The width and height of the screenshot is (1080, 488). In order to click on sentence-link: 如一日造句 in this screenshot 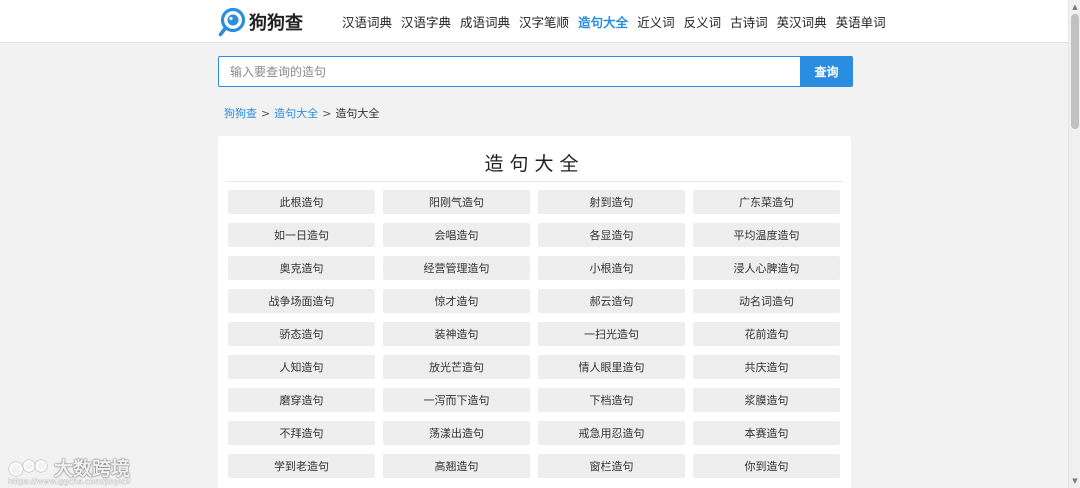, I will do `click(301, 235)`.